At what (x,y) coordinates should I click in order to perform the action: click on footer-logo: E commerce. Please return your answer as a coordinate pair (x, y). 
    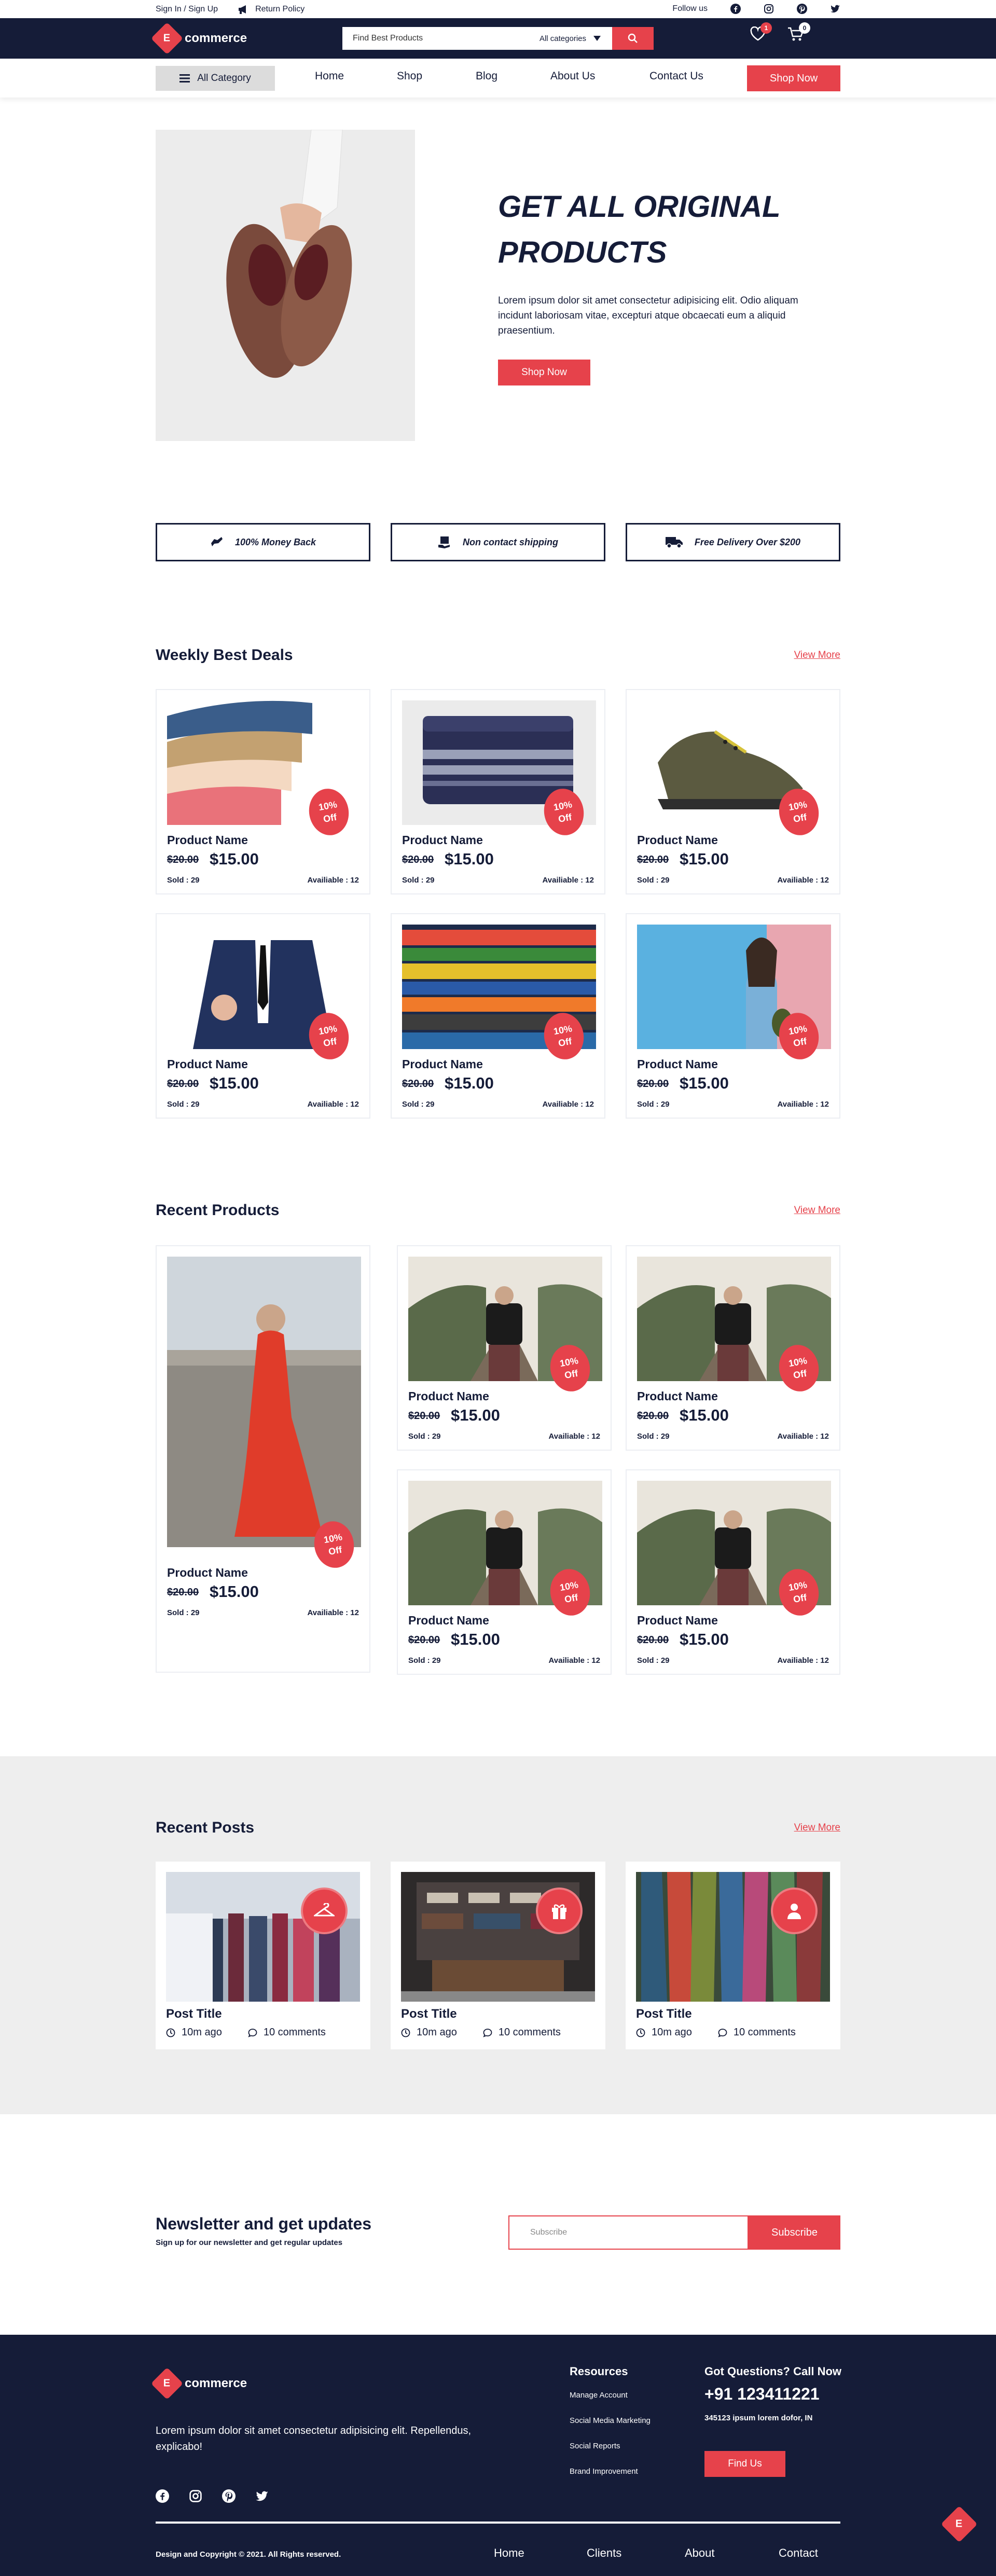
    Looking at the image, I should click on (199, 2383).